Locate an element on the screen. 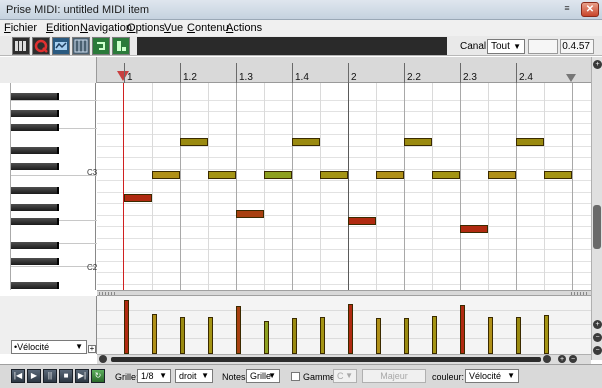 This screenshot has height=388, width=602. go-to-start-button: |◀ is located at coordinates (18, 376).